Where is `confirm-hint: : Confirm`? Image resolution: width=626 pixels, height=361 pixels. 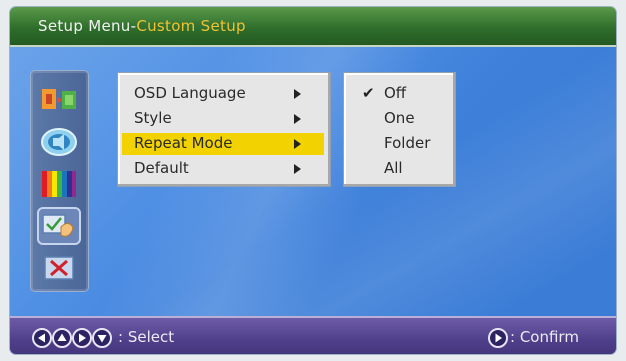 confirm-hint: : Confirm is located at coordinates (544, 337).